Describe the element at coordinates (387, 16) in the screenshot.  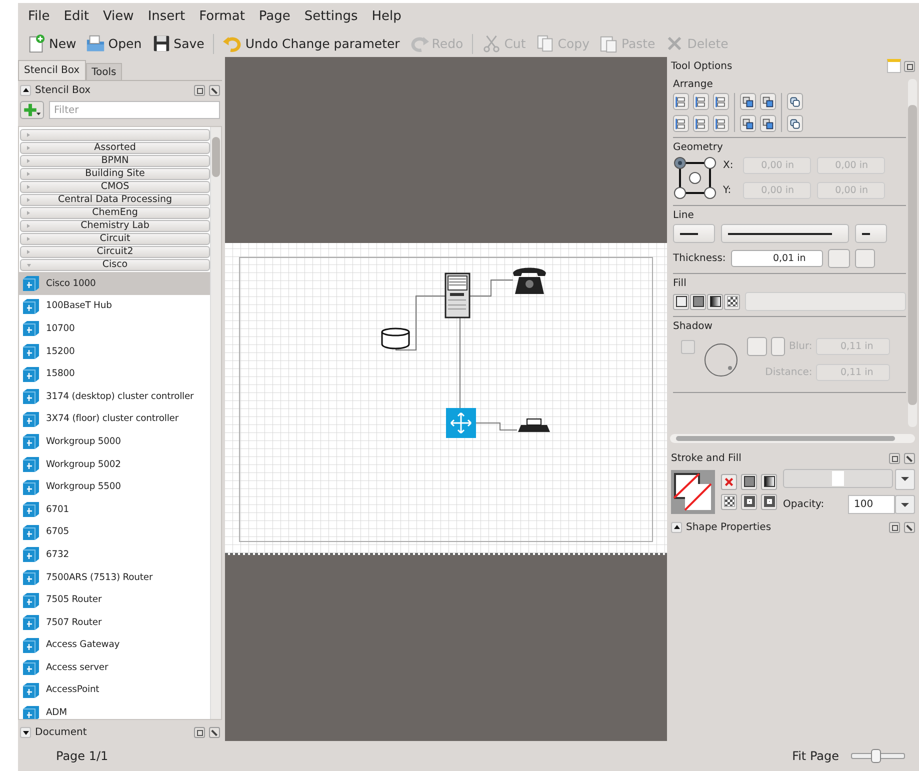
I see `menu-item: Help` at that location.